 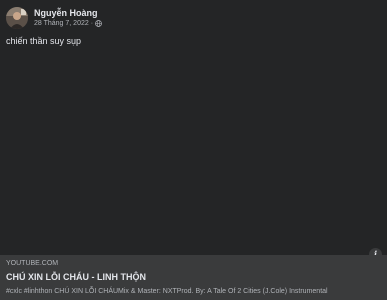 What do you see at coordinates (32, 263) in the screenshot?
I see `link-domain: YOUTUBE.COM` at bounding box center [32, 263].